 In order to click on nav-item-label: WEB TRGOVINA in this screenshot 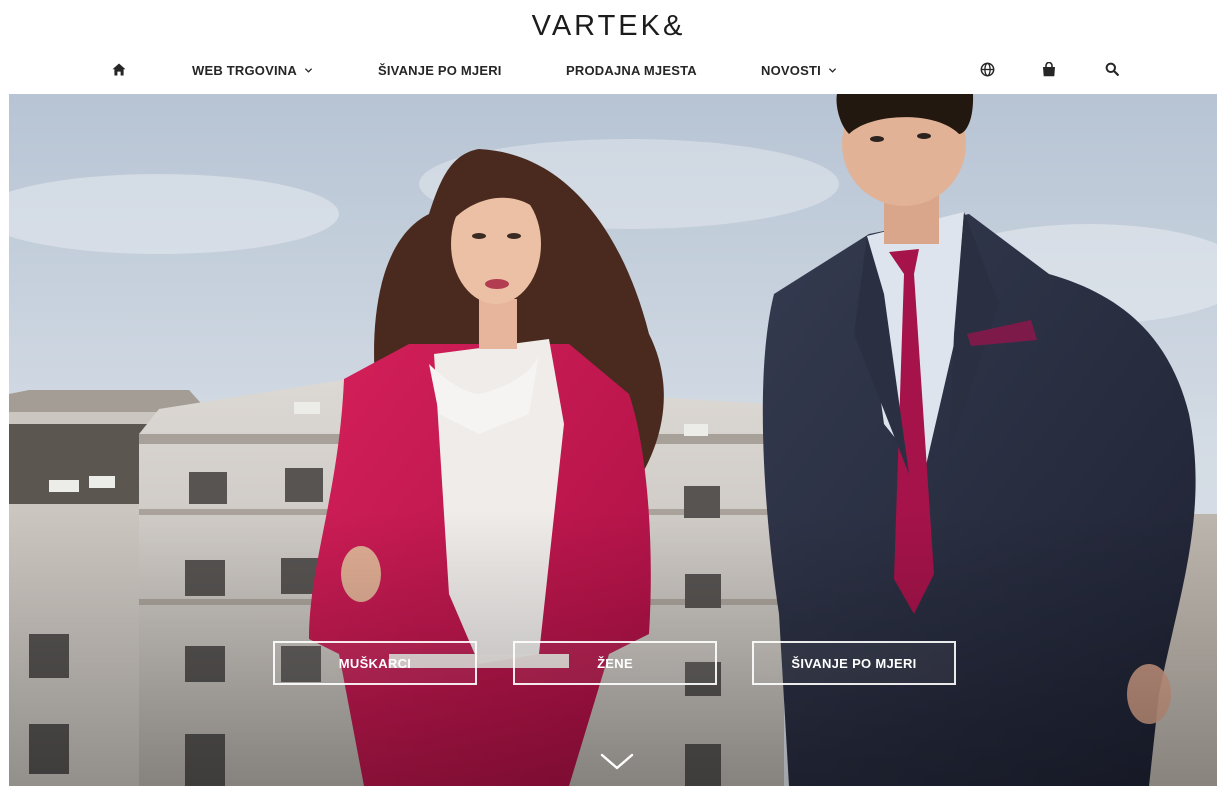, I will do `click(244, 70)`.